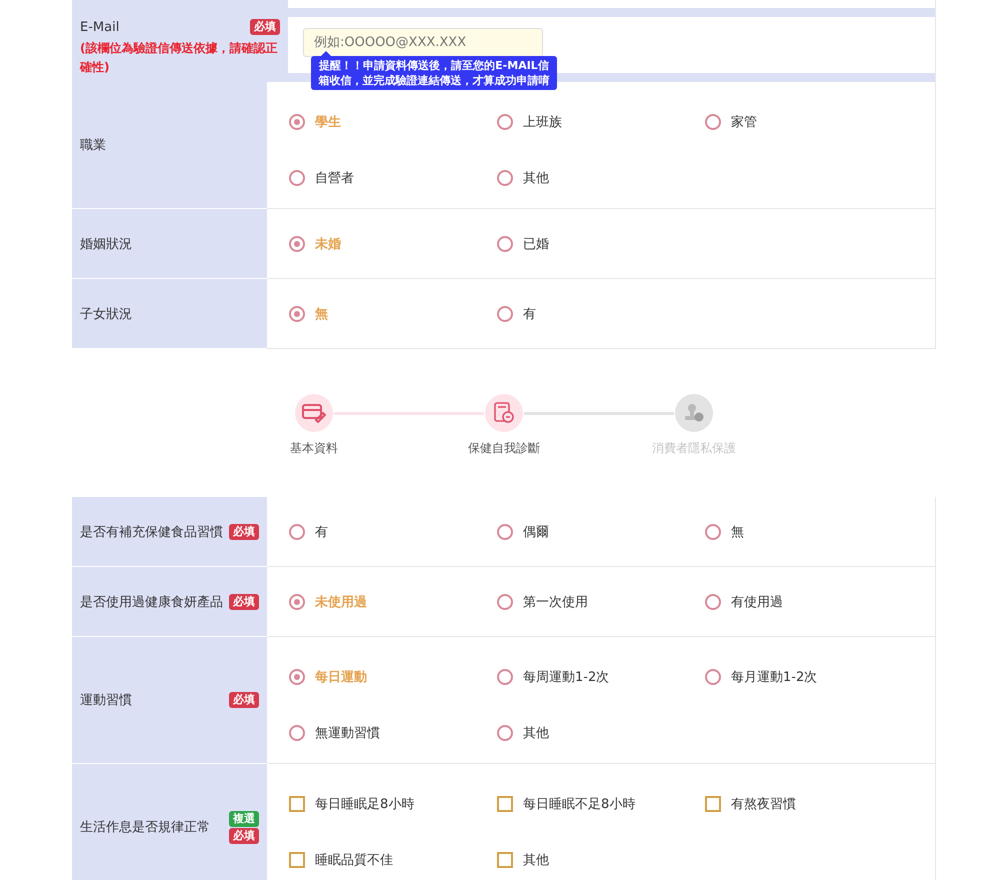  Describe the element at coordinates (763, 804) in the screenshot. I see `option-label: 有熬夜習慣` at that location.